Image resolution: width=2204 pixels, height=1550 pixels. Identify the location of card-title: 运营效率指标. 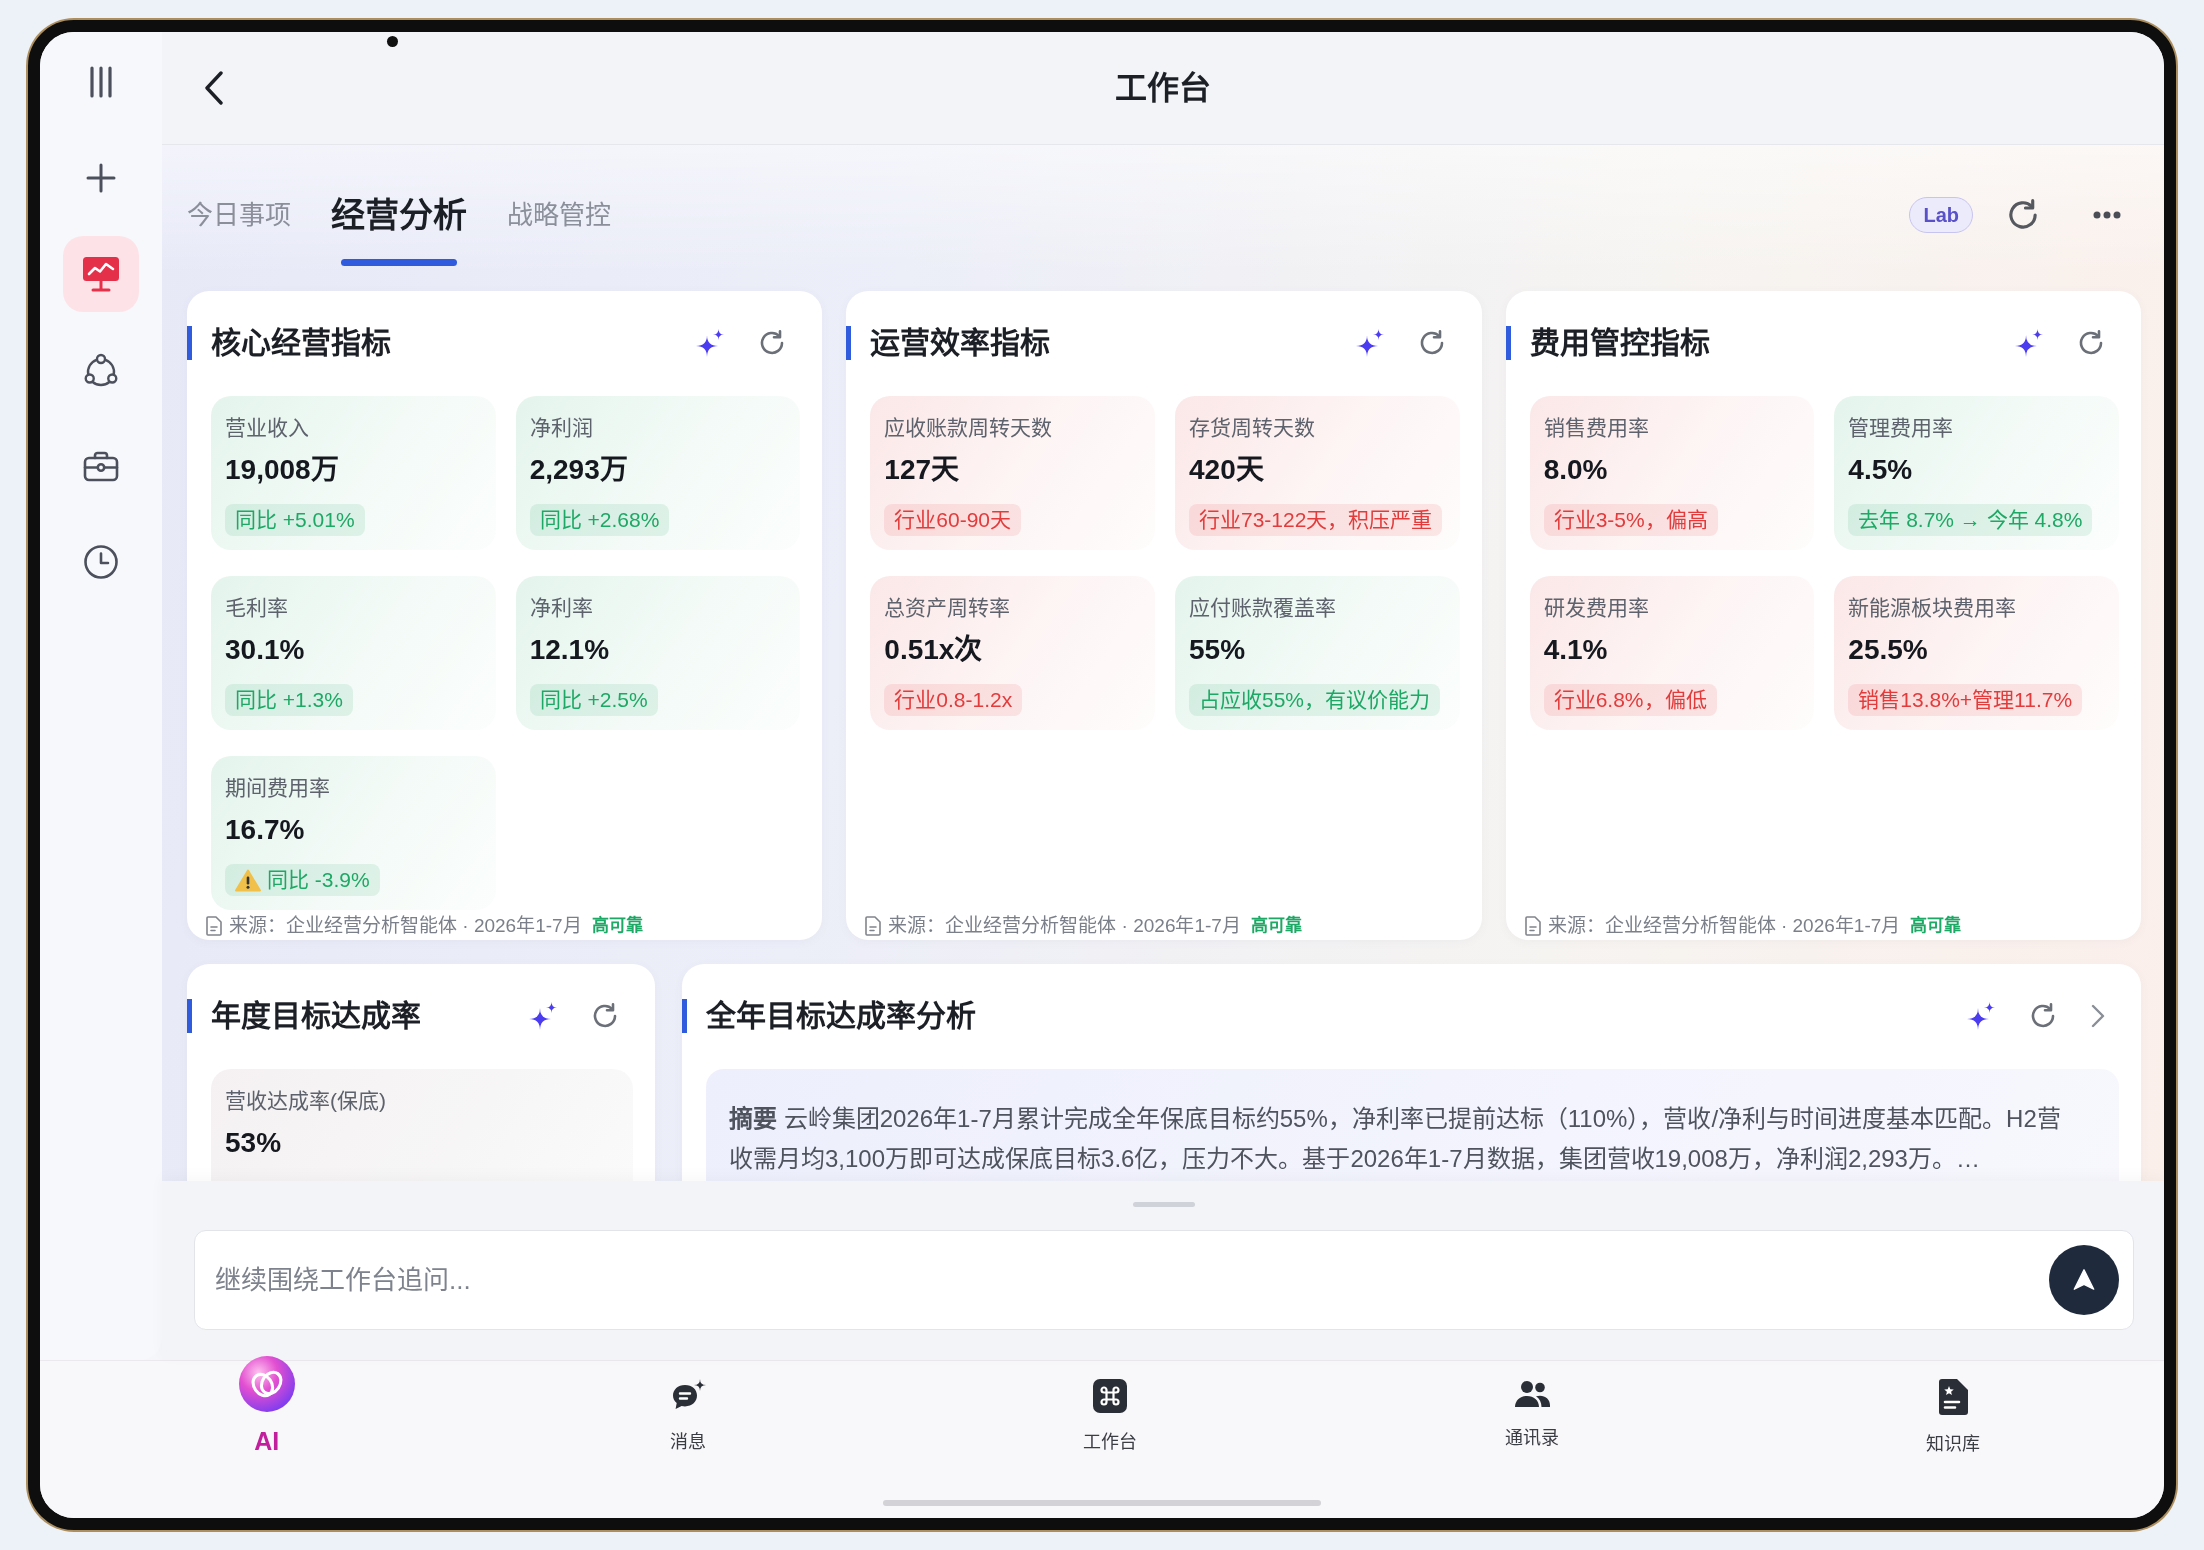
(948, 343).